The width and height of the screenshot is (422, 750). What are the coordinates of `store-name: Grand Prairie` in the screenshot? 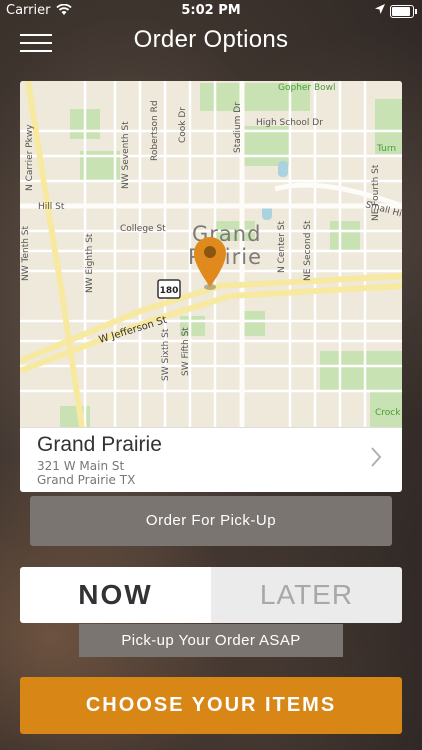 It's located at (99, 444).